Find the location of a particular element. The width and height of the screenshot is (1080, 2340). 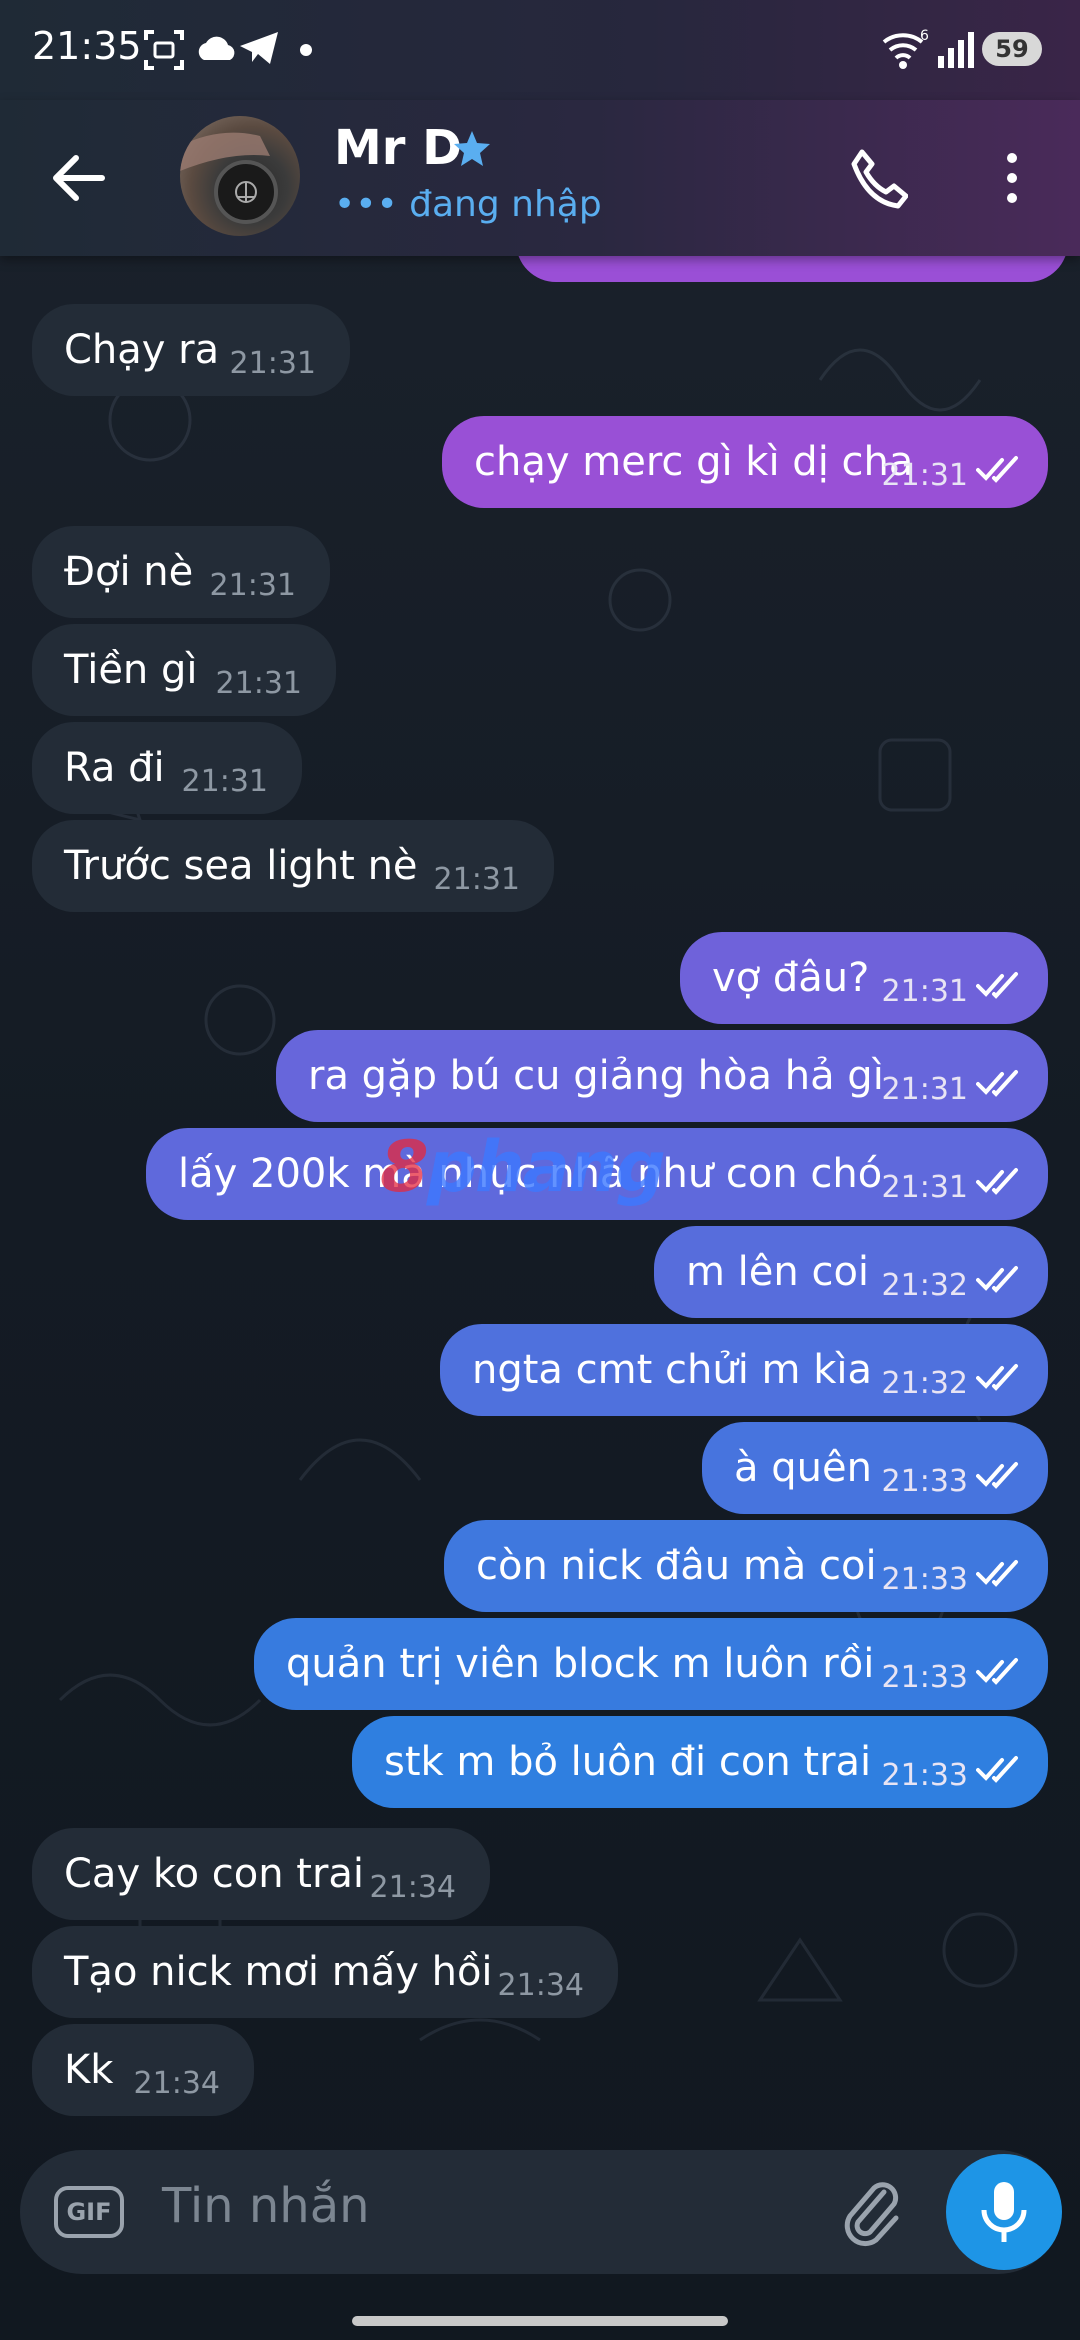

watermark-logo: 8phang is located at coordinates (523, 1167).